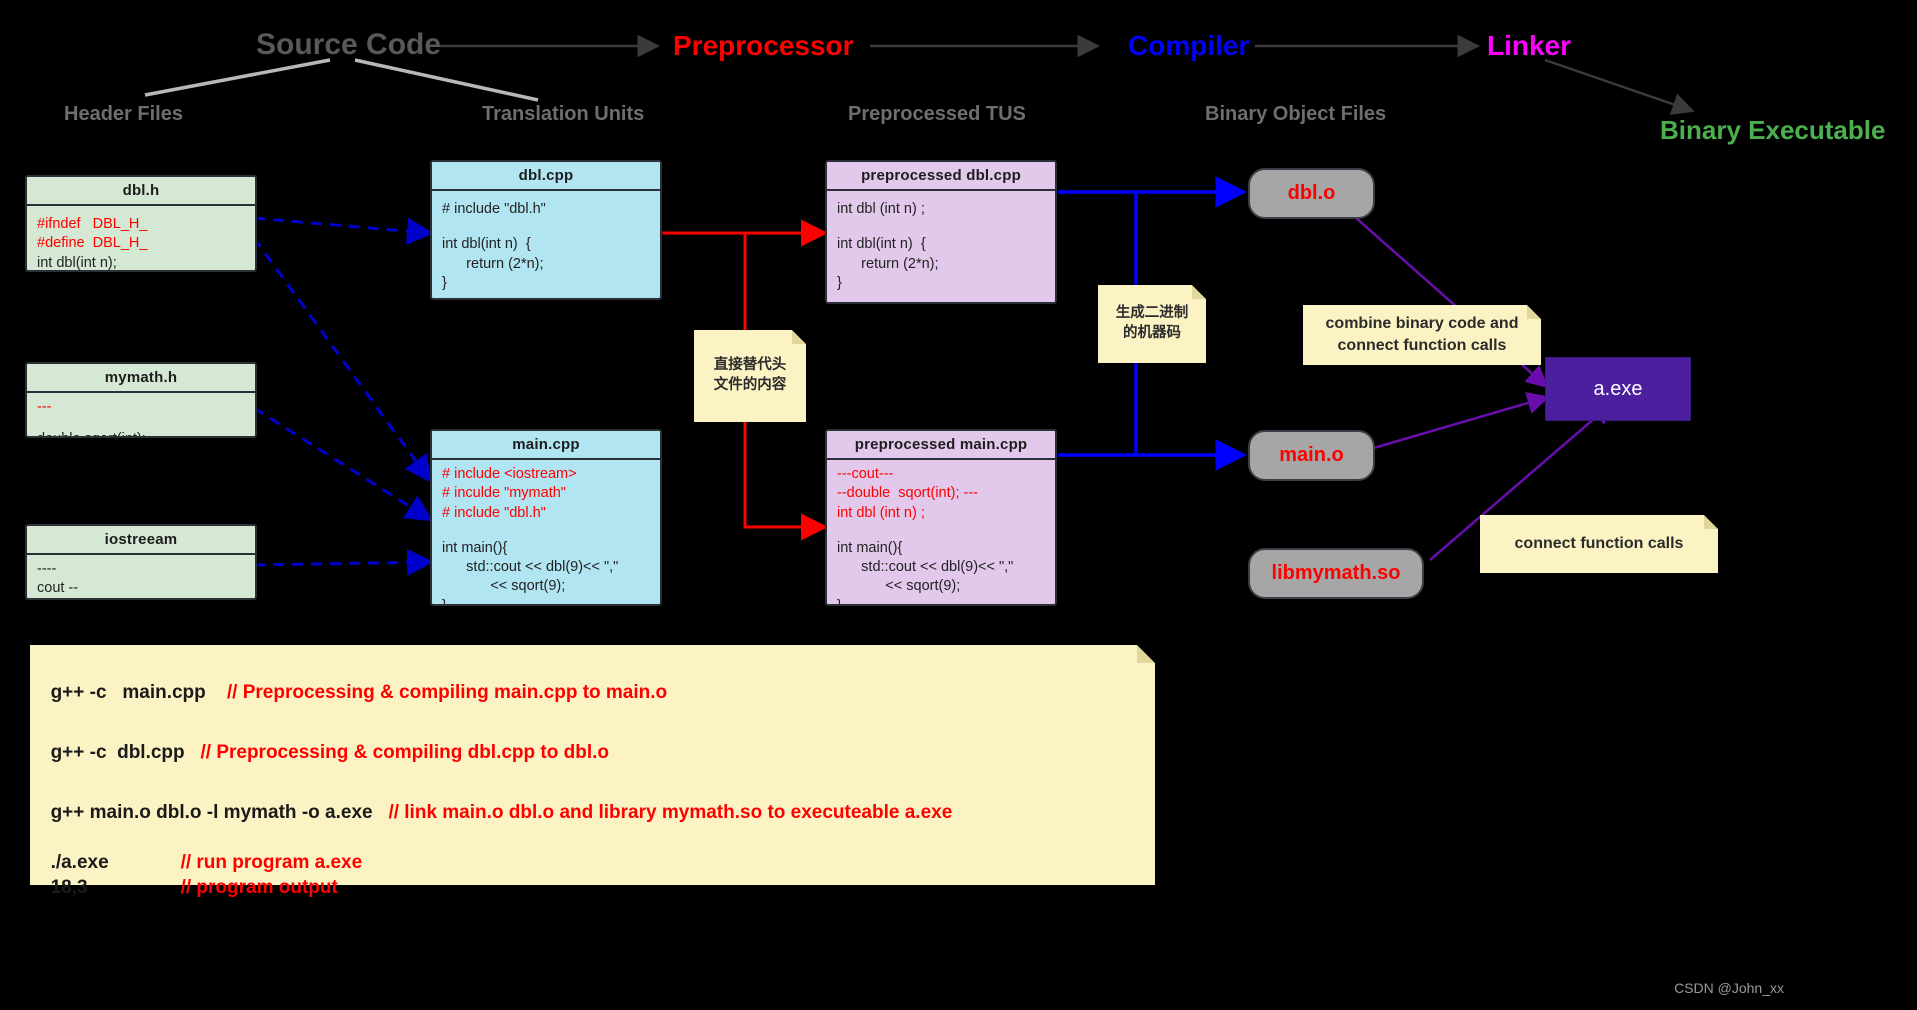  I want to click on watermark: CSDN @John_xx, so click(1729, 988).